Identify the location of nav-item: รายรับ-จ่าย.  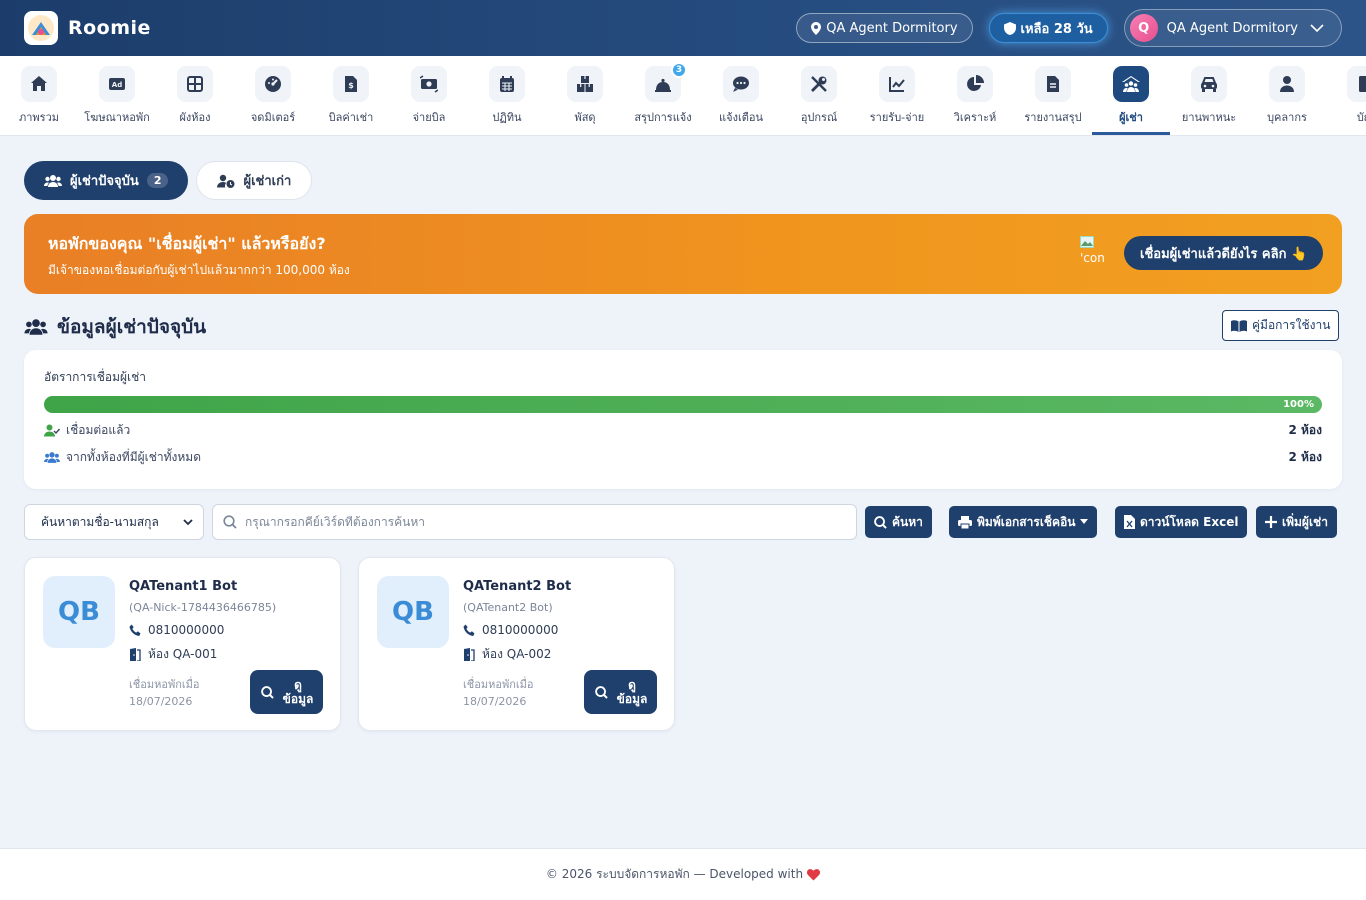
(897, 95).